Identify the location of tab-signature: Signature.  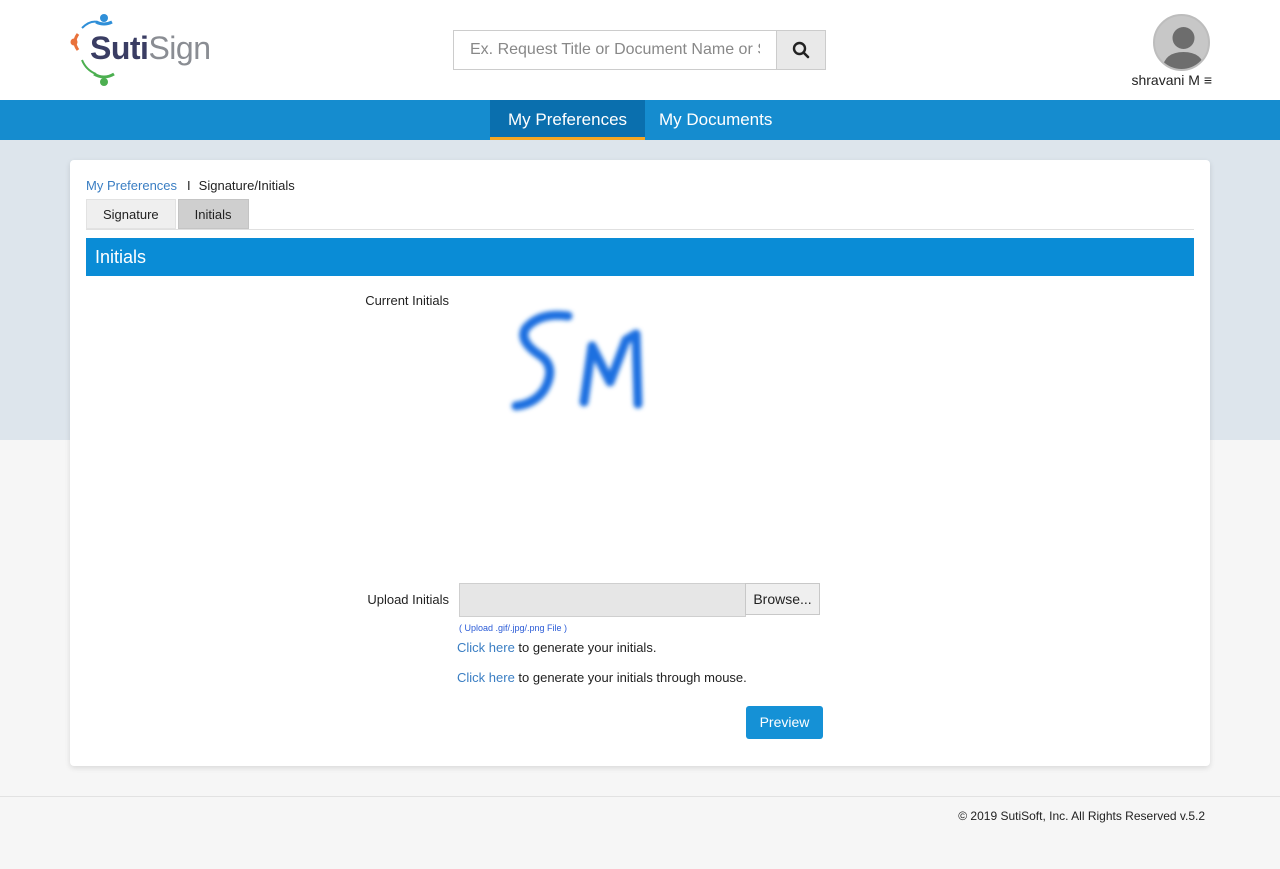
(131, 214).